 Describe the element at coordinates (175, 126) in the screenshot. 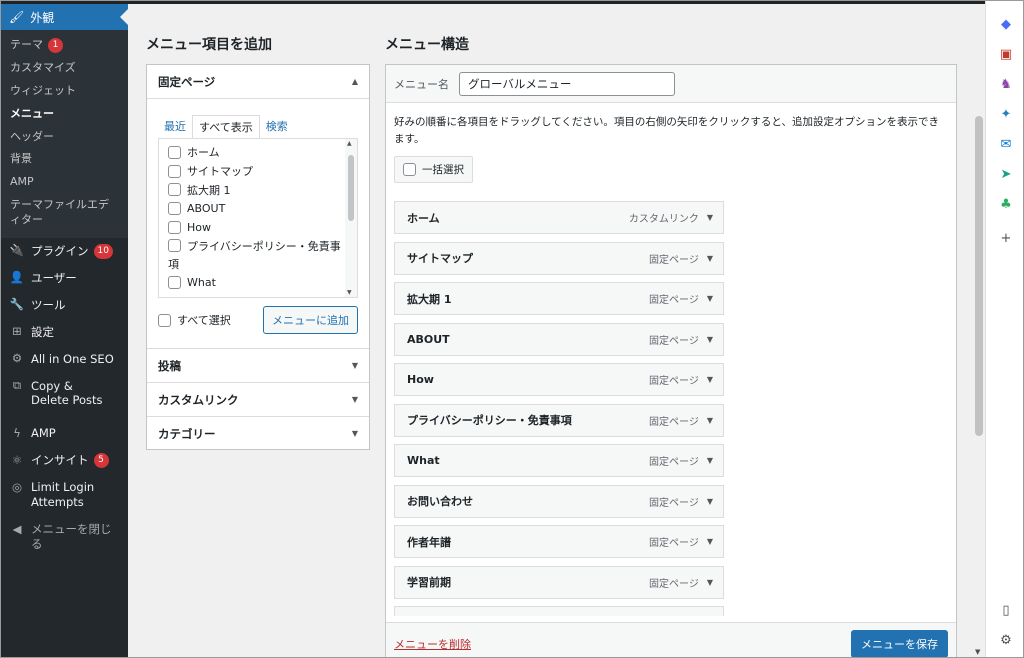

I see `tab-recent: 最近` at that location.